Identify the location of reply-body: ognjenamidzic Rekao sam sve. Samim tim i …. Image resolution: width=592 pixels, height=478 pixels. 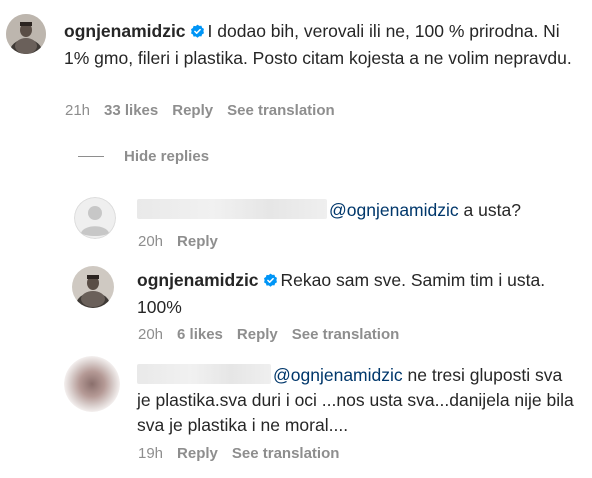
(357, 294).